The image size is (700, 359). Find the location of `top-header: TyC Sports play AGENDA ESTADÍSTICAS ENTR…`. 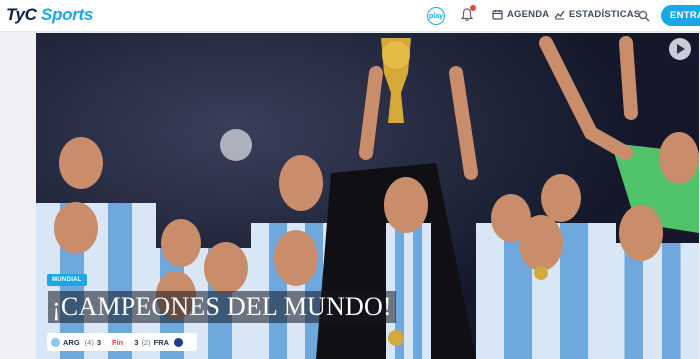

top-header: TyC Sports play AGENDA ESTADÍSTICAS ENTR… is located at coordinates (350, 16).